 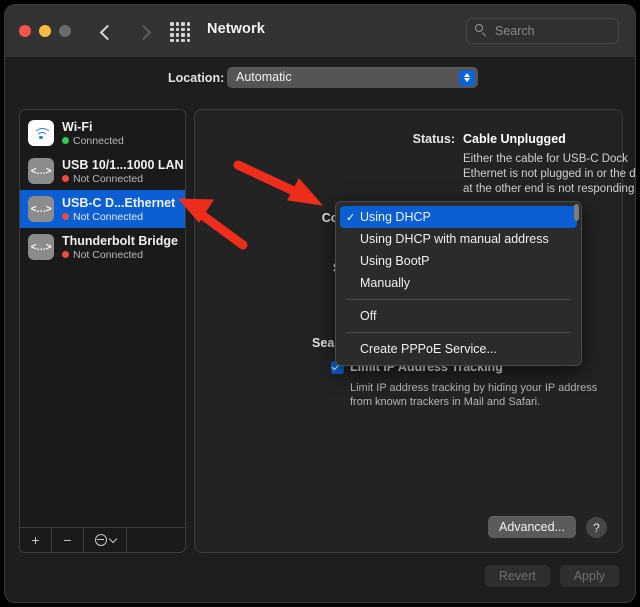 I want to click on page-title: Network, so click(x=236, y=29).